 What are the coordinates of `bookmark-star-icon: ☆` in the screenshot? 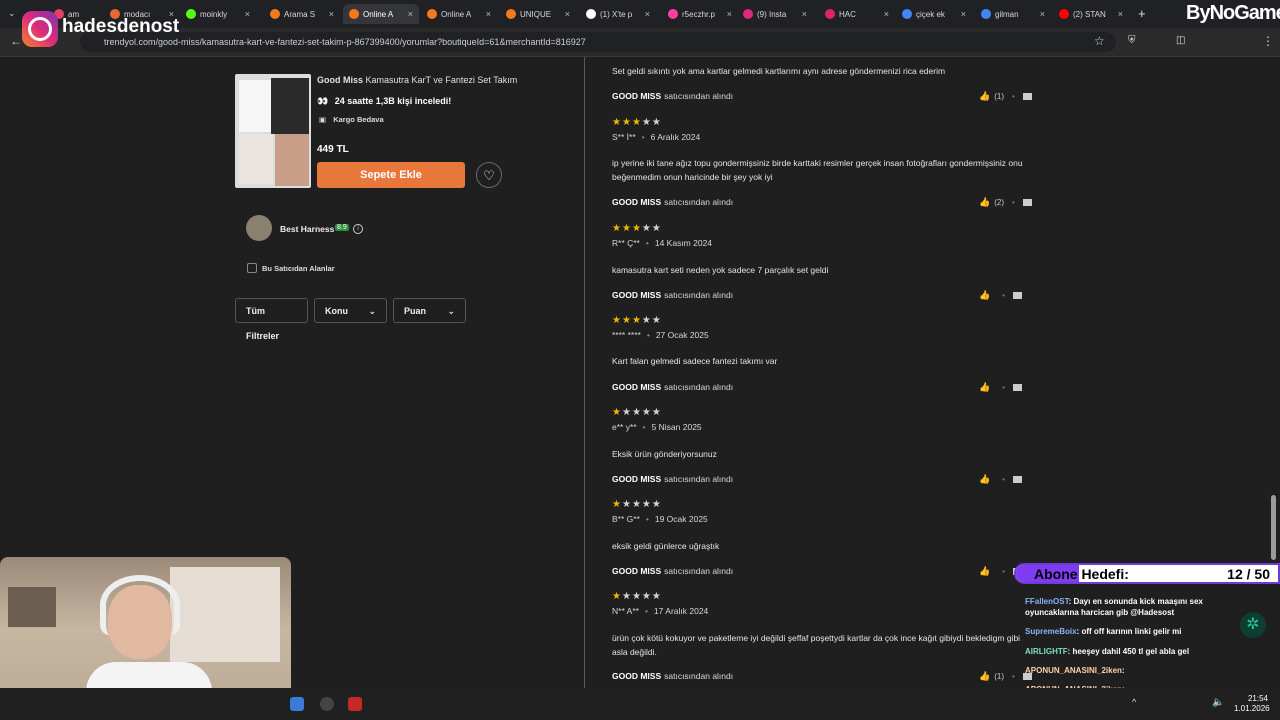 It's located at (1099, 41).